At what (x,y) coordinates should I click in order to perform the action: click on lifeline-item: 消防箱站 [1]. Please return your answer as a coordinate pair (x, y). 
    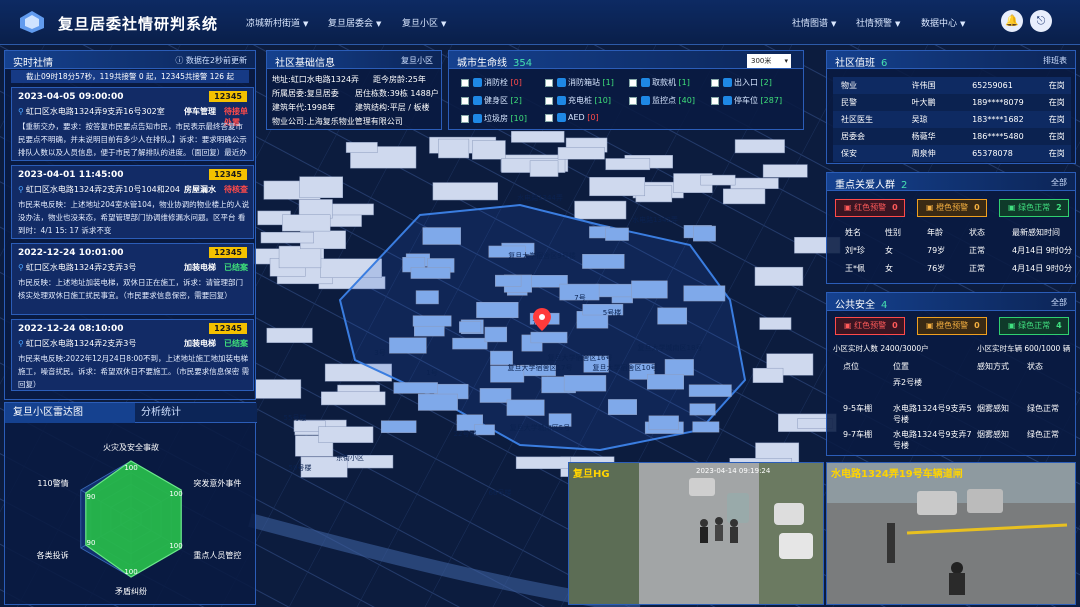
    Looking at the image, I should click on (579, 82).